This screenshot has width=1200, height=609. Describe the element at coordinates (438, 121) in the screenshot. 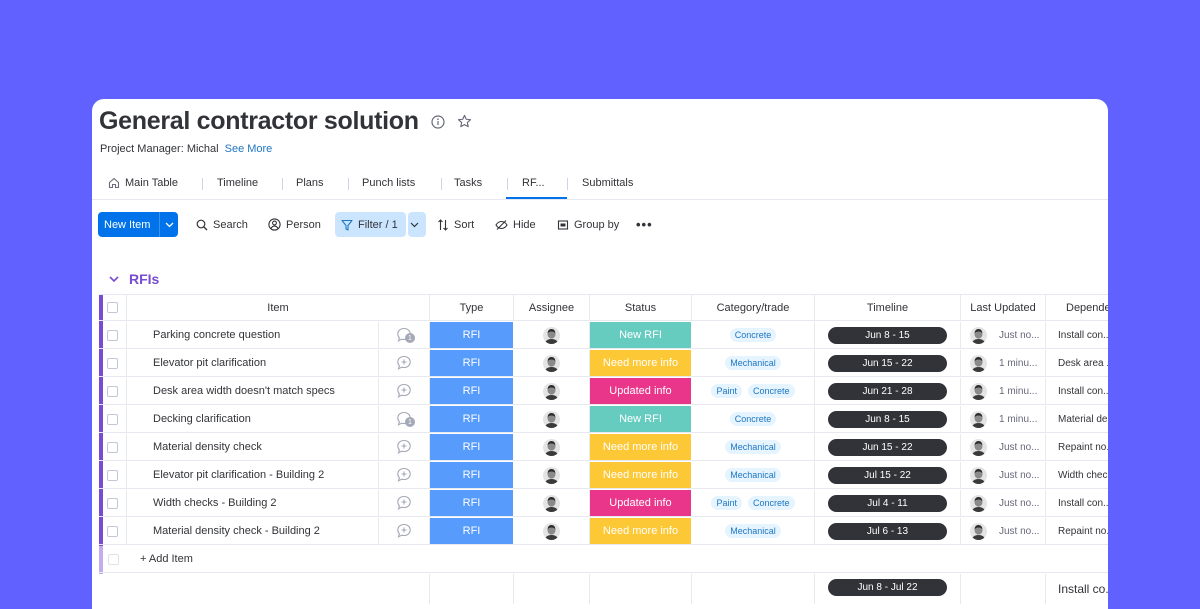

I see `info-icon` at that location.